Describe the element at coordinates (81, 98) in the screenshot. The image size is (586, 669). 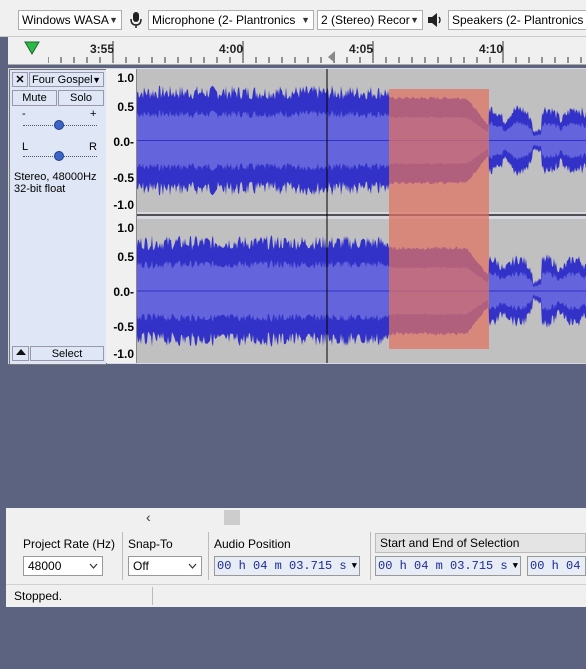
I see `solo-button: Solo` at that location.